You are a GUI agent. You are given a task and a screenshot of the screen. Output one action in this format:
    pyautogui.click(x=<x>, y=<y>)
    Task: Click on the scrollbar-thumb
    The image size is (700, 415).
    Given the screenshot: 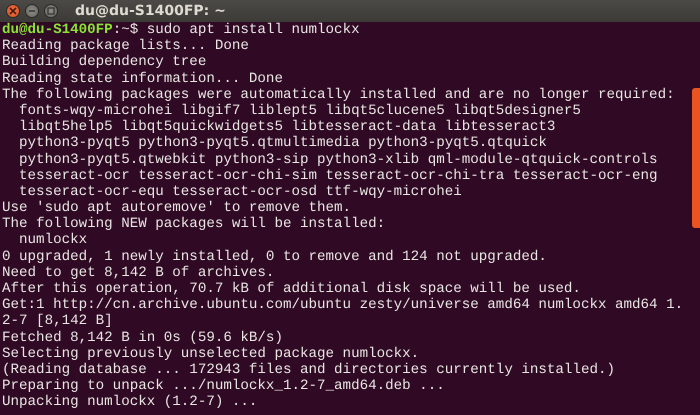 What is the action you would take?
    pyautogui.click(x=696, y=158)
    